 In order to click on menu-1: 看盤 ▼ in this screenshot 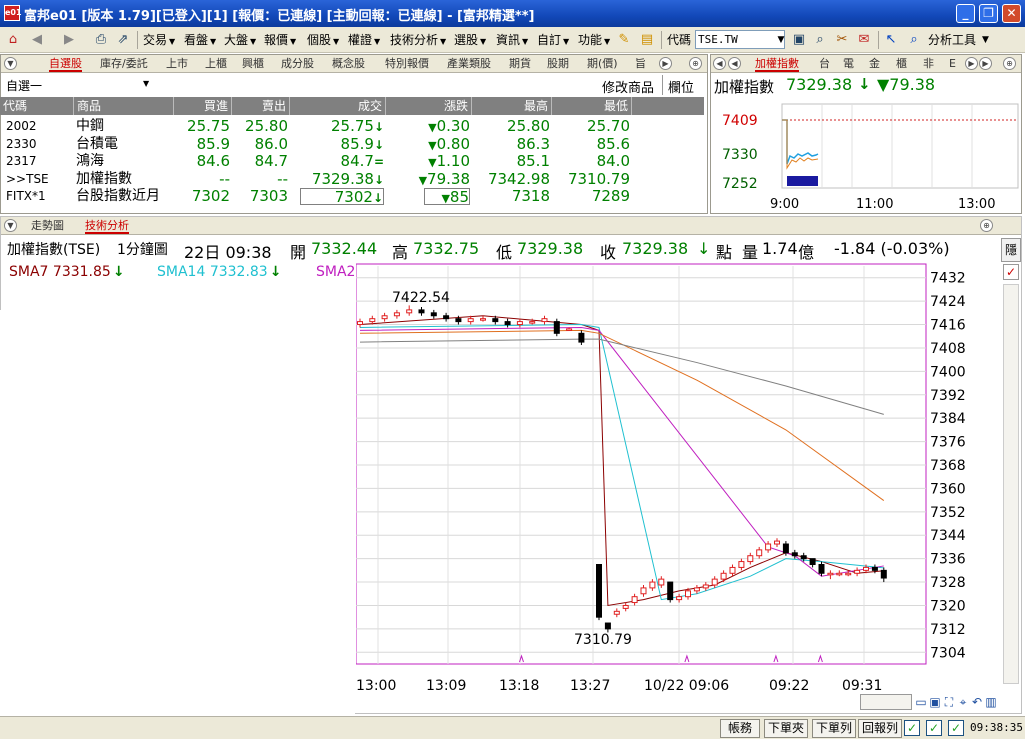, I will do `click(200, 40)`.